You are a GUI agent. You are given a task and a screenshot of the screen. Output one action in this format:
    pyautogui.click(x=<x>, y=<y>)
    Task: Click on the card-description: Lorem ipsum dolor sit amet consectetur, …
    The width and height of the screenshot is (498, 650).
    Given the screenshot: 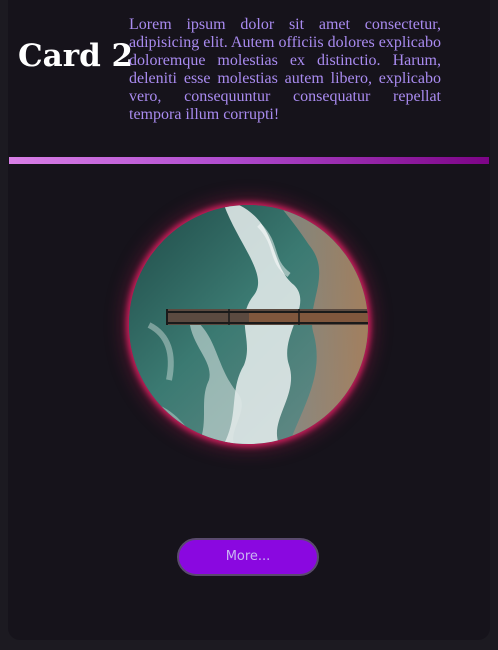 What is the action you would take?
    pyautogui.click(x=285, y=69)
    